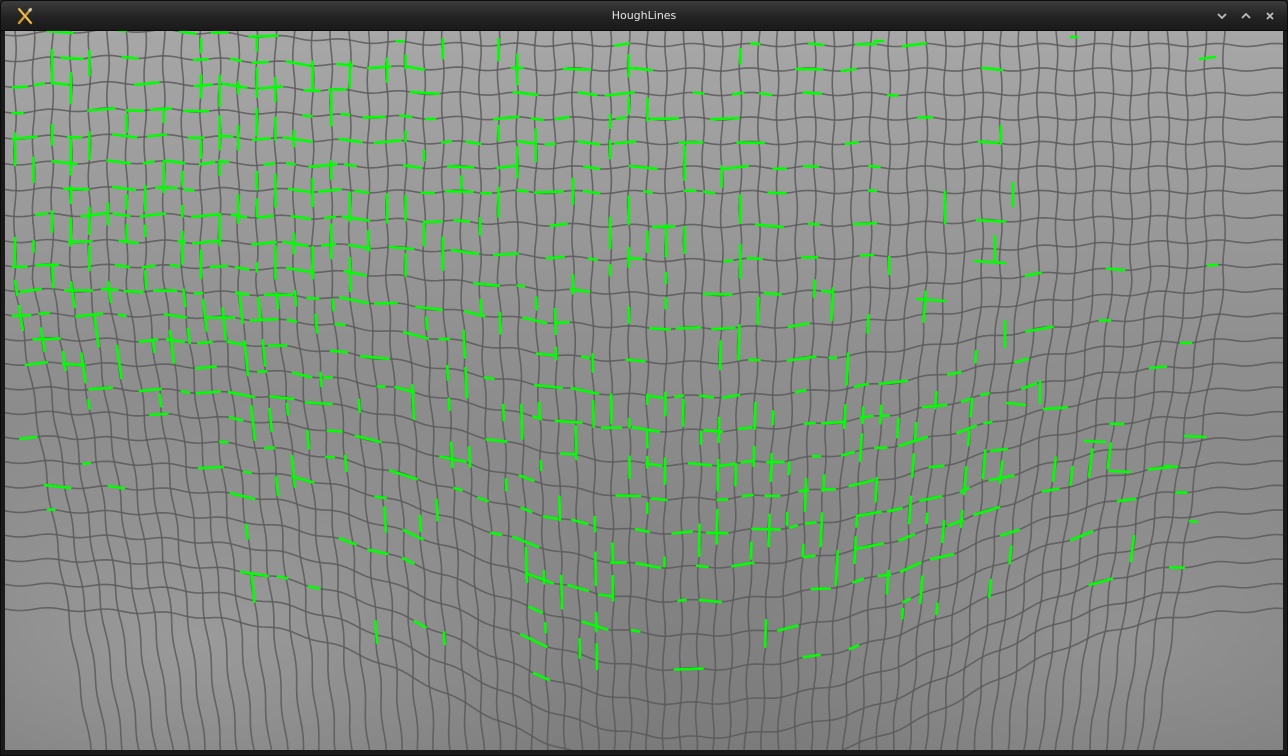  I want to click on close-icon, so click(1270, 15).